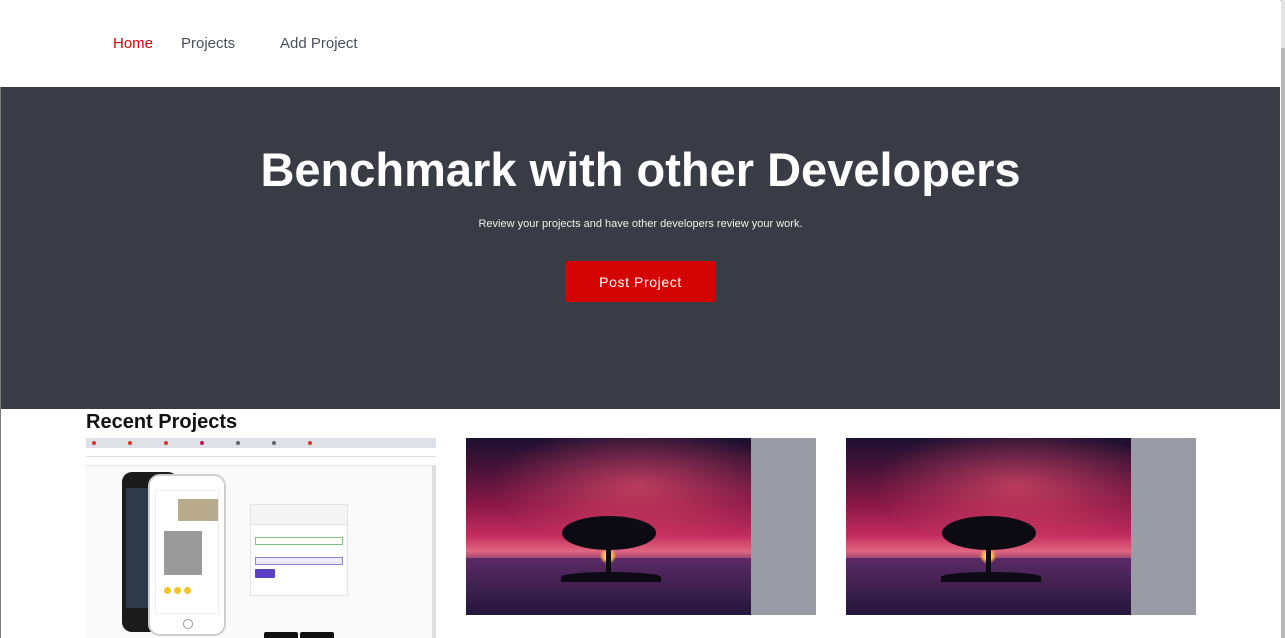  What do you see at coordinates (261, 443) in the screenshot?
I see `browser-tabbar-graphic` at bounding box center [261, 443].